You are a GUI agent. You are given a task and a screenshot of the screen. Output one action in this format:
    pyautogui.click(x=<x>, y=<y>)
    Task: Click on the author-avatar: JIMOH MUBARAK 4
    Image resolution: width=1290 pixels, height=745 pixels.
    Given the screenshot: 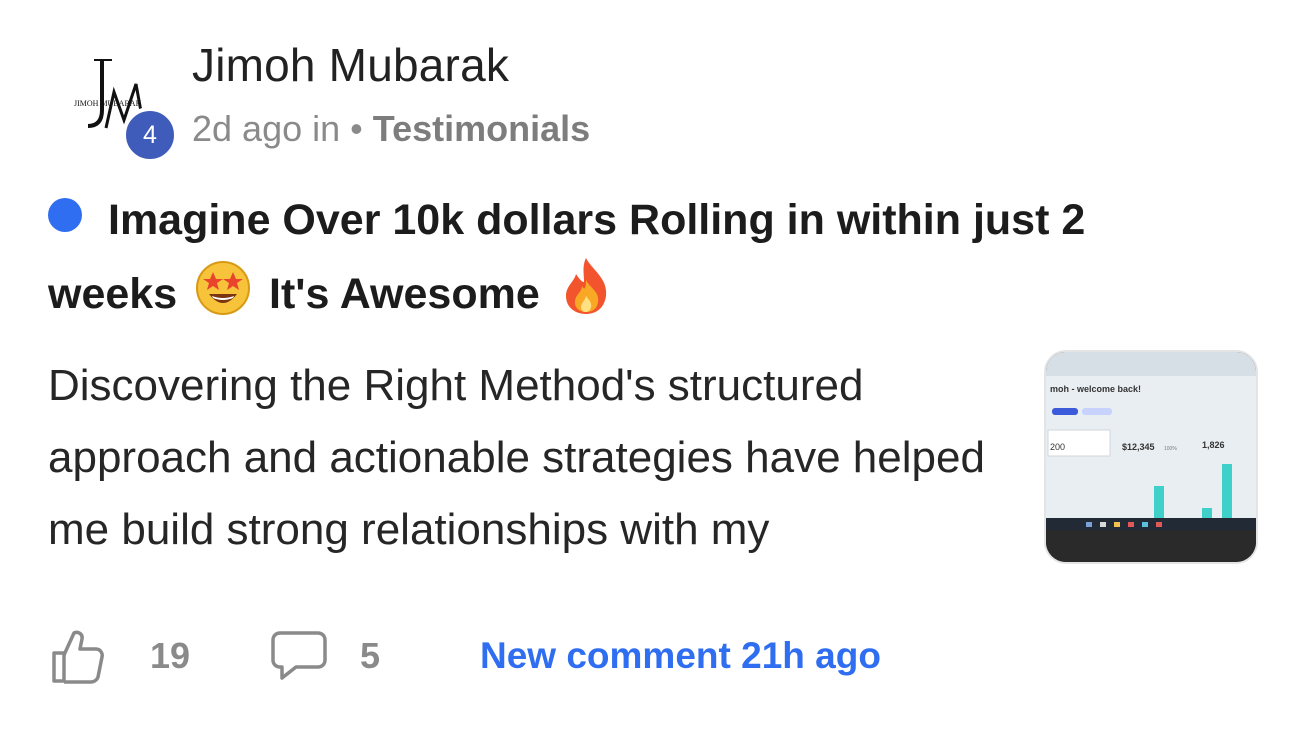 What is the action you would take?
    pyautogui.click(x=120, y=105)
    